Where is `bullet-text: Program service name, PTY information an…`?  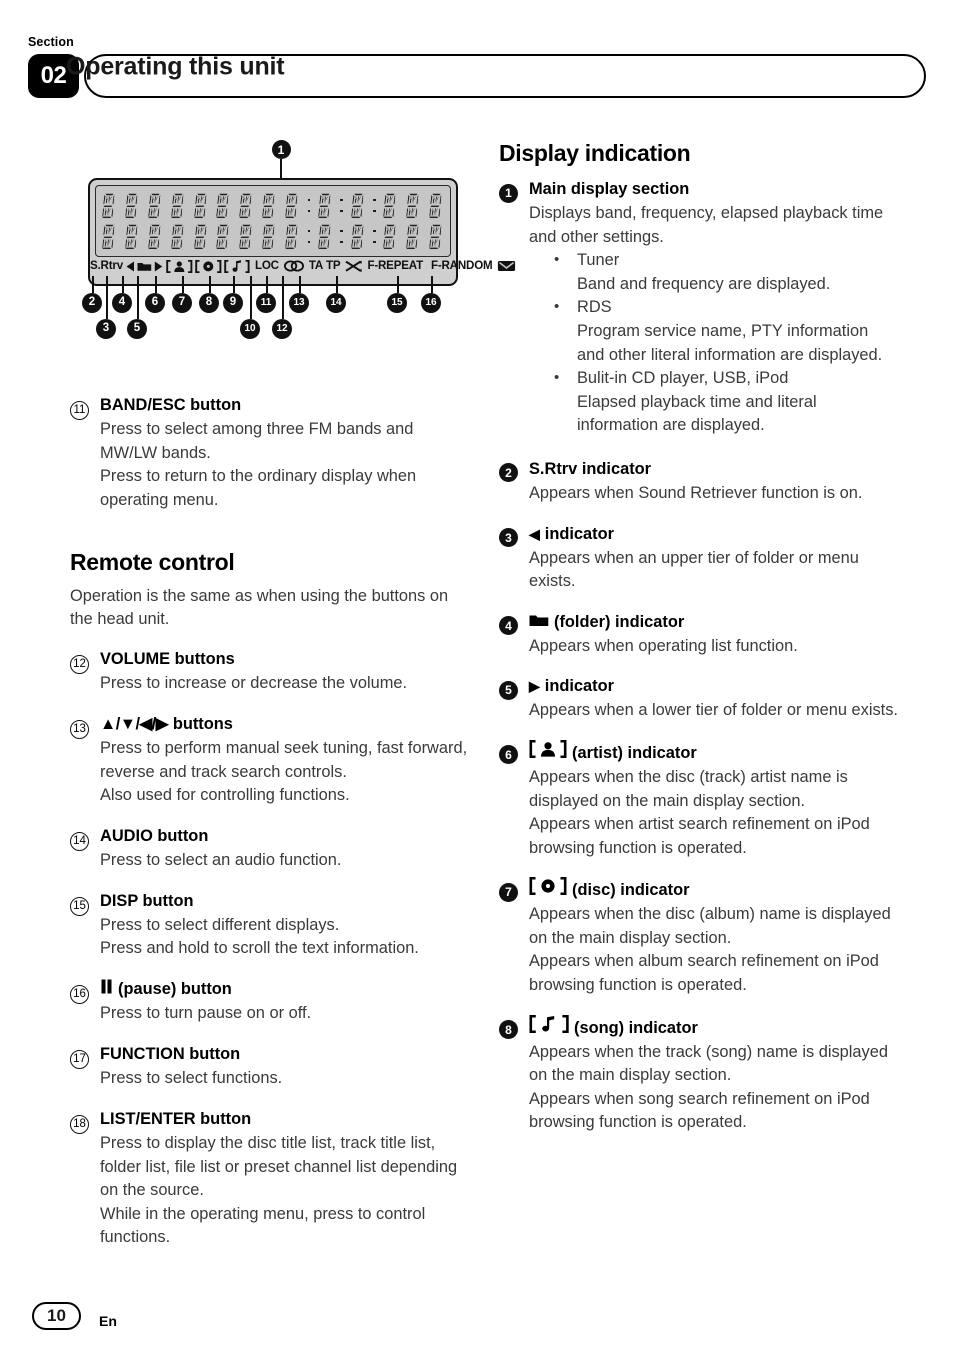 bullet-text: Program service name, PTY information an… is located at coordinates (730, 342).